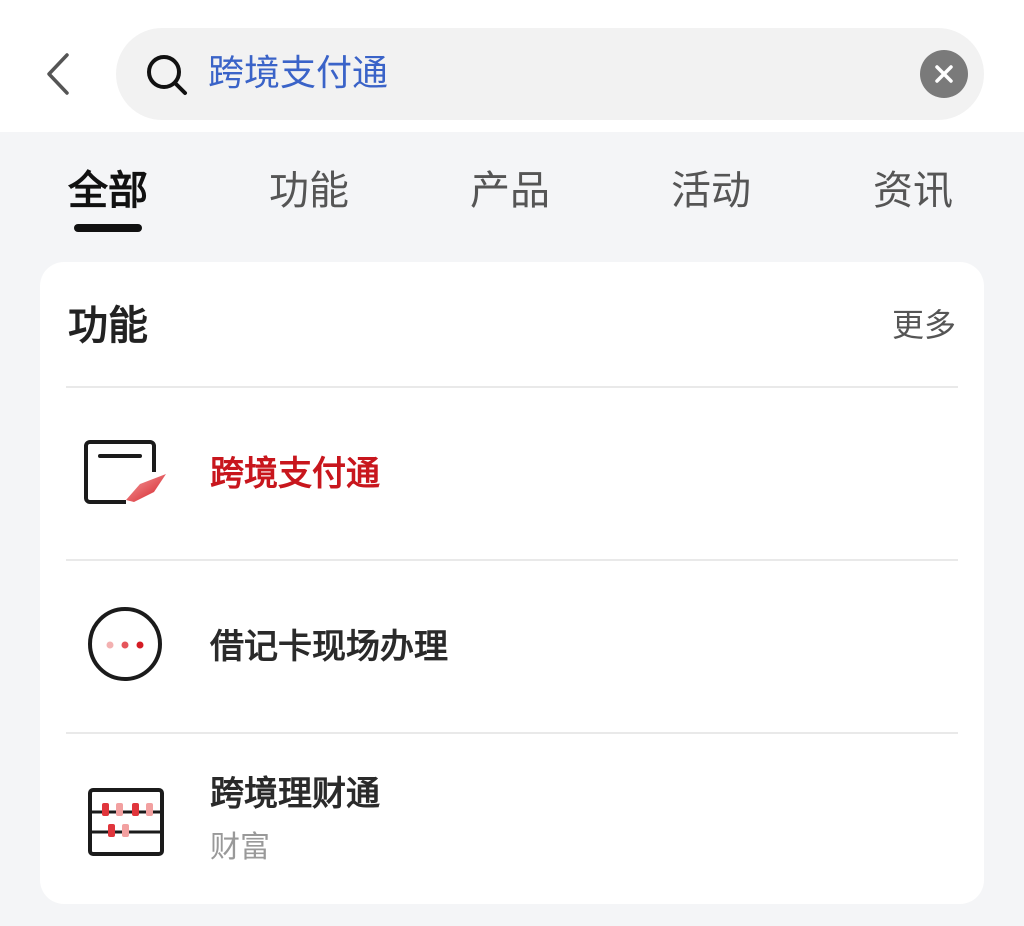  What do you see at coordinates (167, 75) in the screenshot?
I see `search-icon` at bounding box center [167, 75].